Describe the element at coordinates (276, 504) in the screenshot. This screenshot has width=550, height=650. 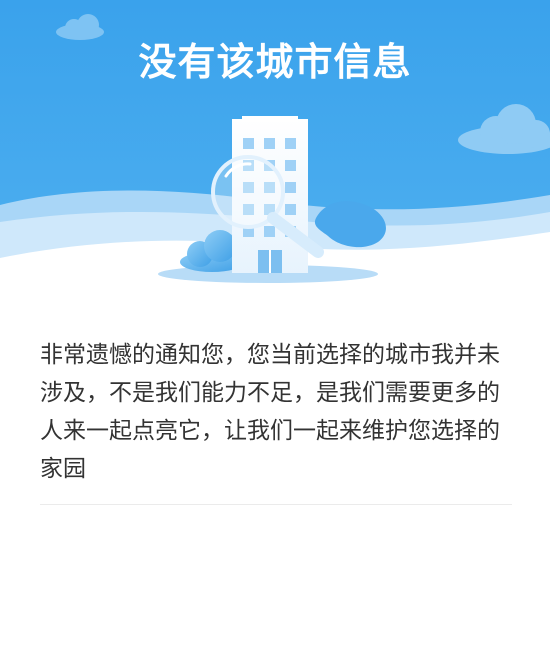
I see `divider` at that location.